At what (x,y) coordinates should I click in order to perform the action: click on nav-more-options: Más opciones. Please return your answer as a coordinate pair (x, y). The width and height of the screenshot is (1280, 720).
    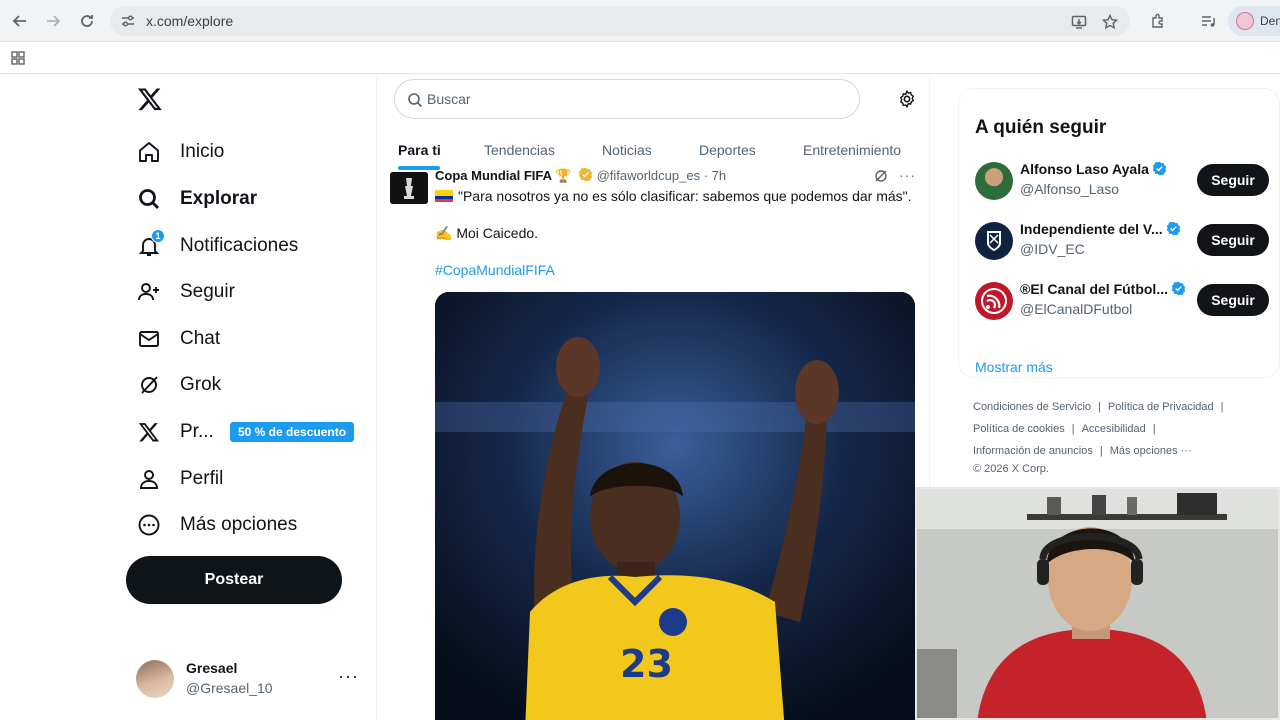
    Looking at the image, I should click on (216, 525).